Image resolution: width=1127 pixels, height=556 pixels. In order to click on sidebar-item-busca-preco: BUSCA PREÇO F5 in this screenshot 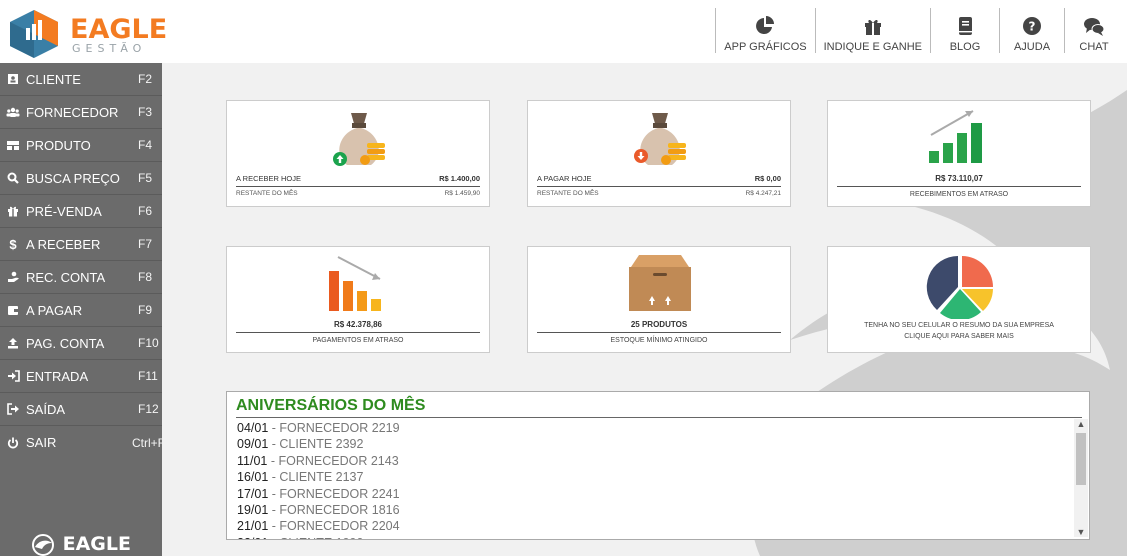, I will do `click(81, 178)`.